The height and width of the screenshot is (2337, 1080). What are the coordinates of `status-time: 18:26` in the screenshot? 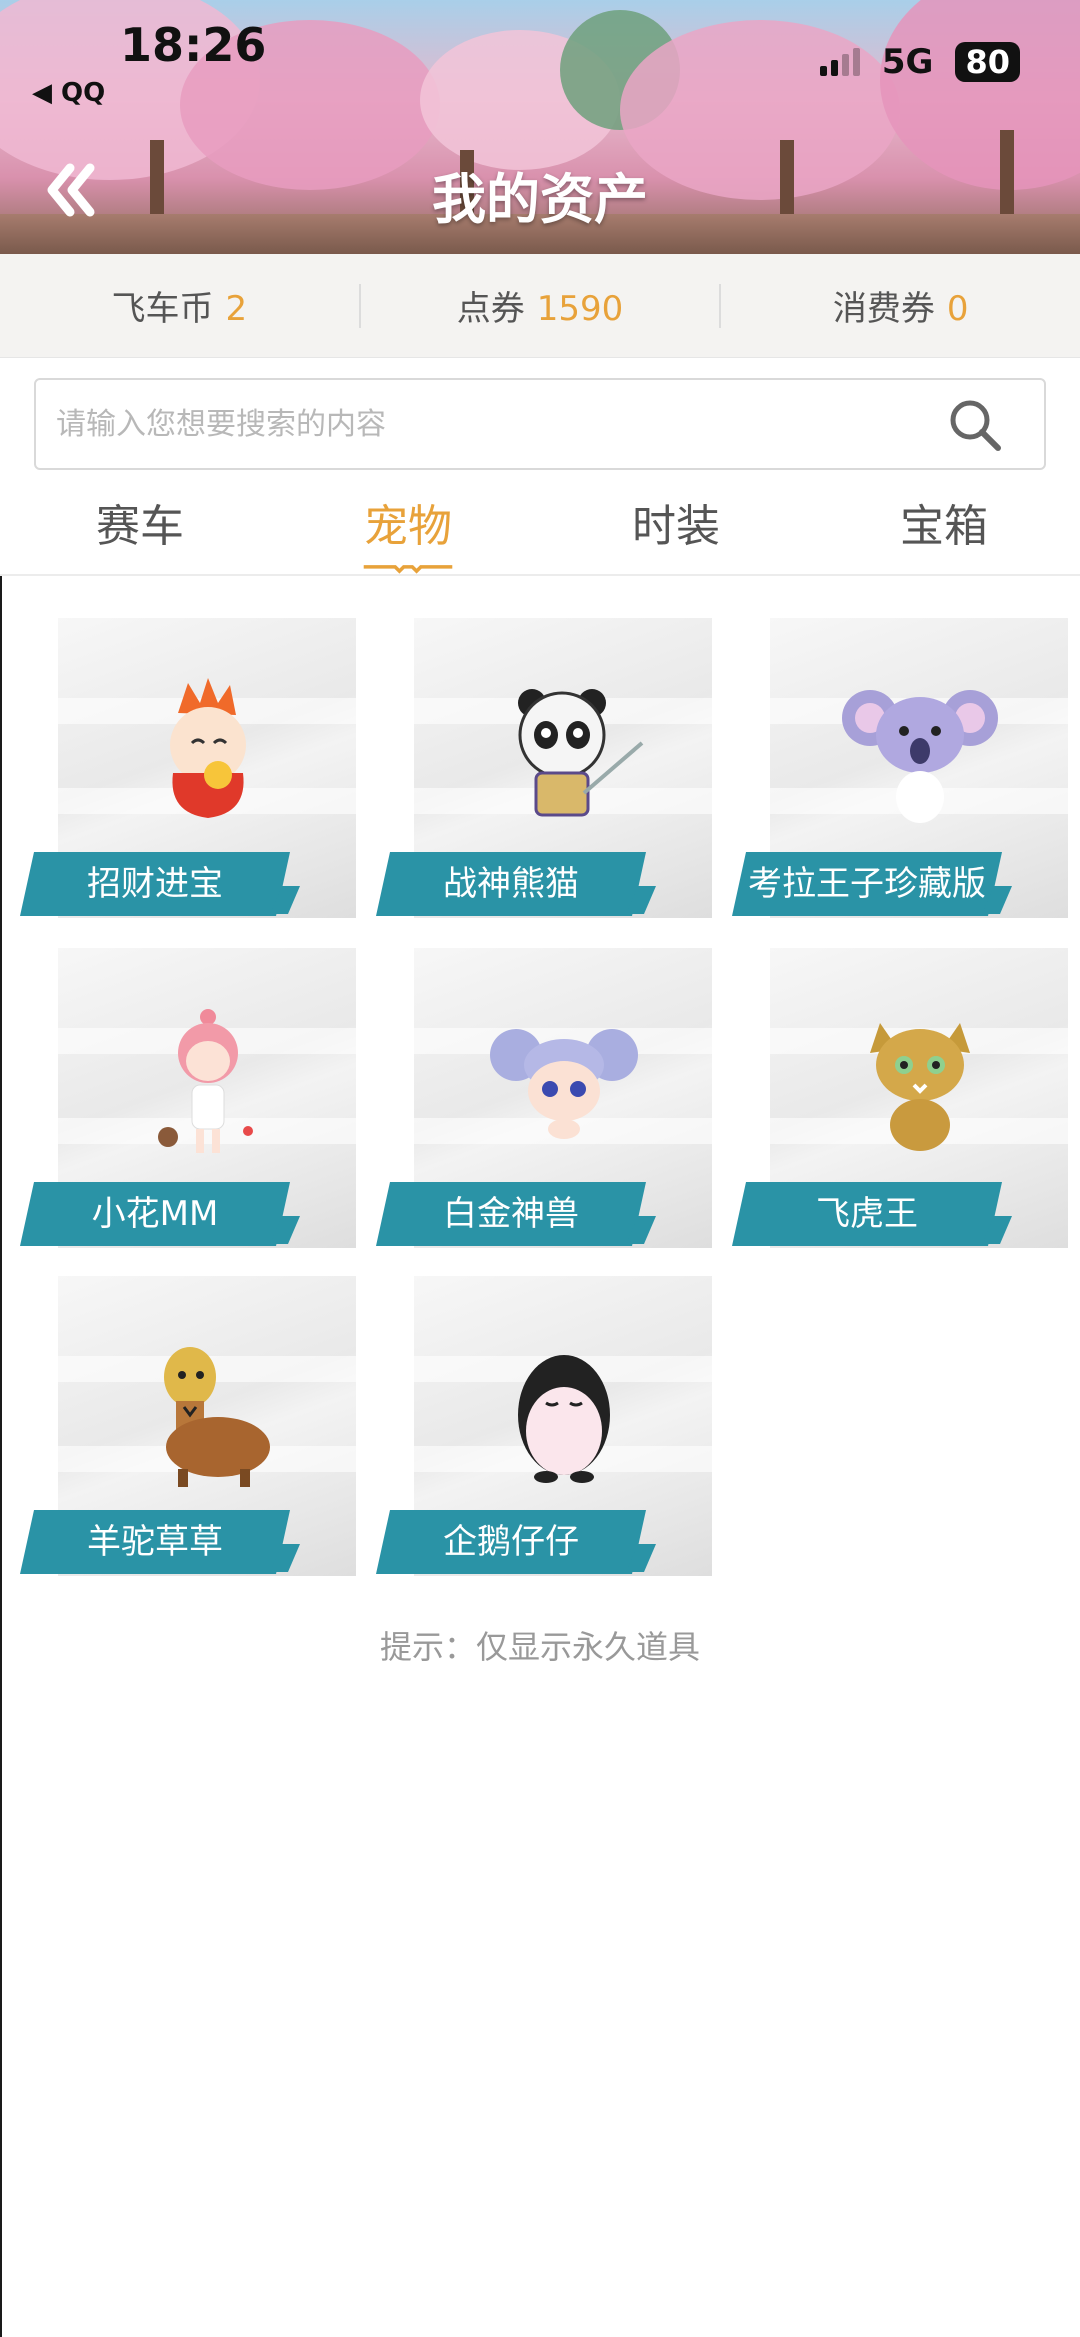 It's located at (193, 45).